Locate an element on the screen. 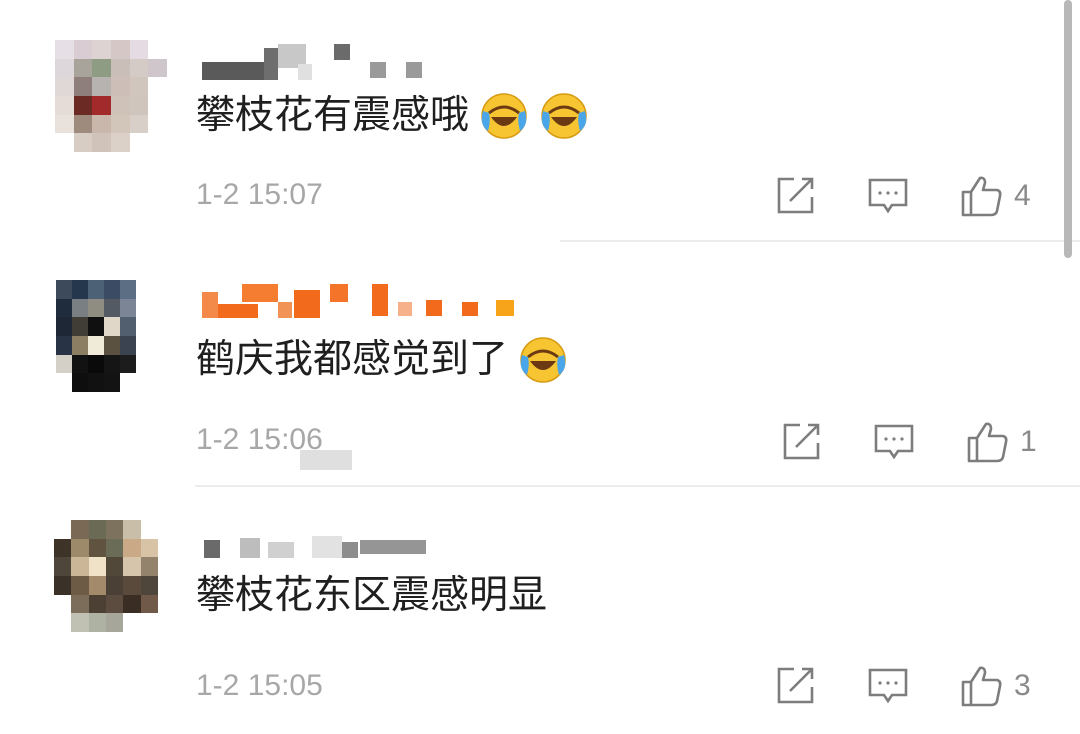 This screenshot has width=1080, height=734. blur-smear is located at coordinates (326, 460).